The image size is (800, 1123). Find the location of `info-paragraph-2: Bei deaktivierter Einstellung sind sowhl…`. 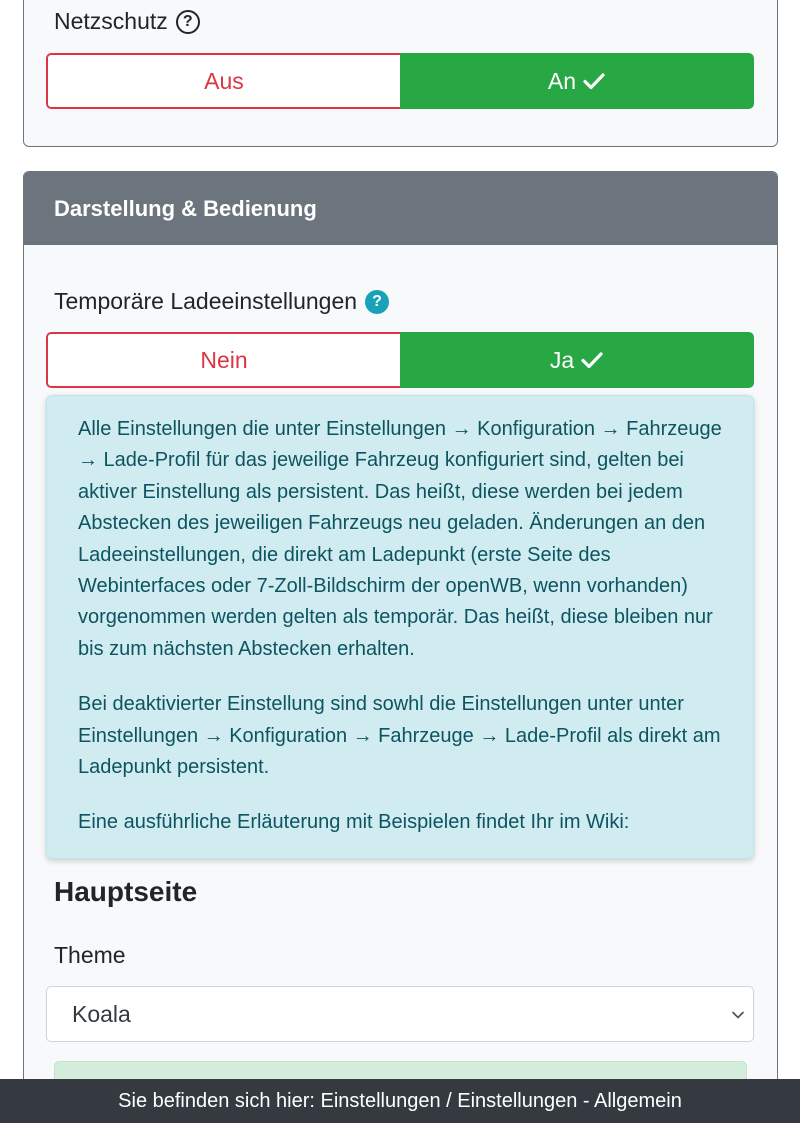

info-paragraph-2: Bei deaktivierter Einstellung sind sowhl… is located at coordinates (399, 736).